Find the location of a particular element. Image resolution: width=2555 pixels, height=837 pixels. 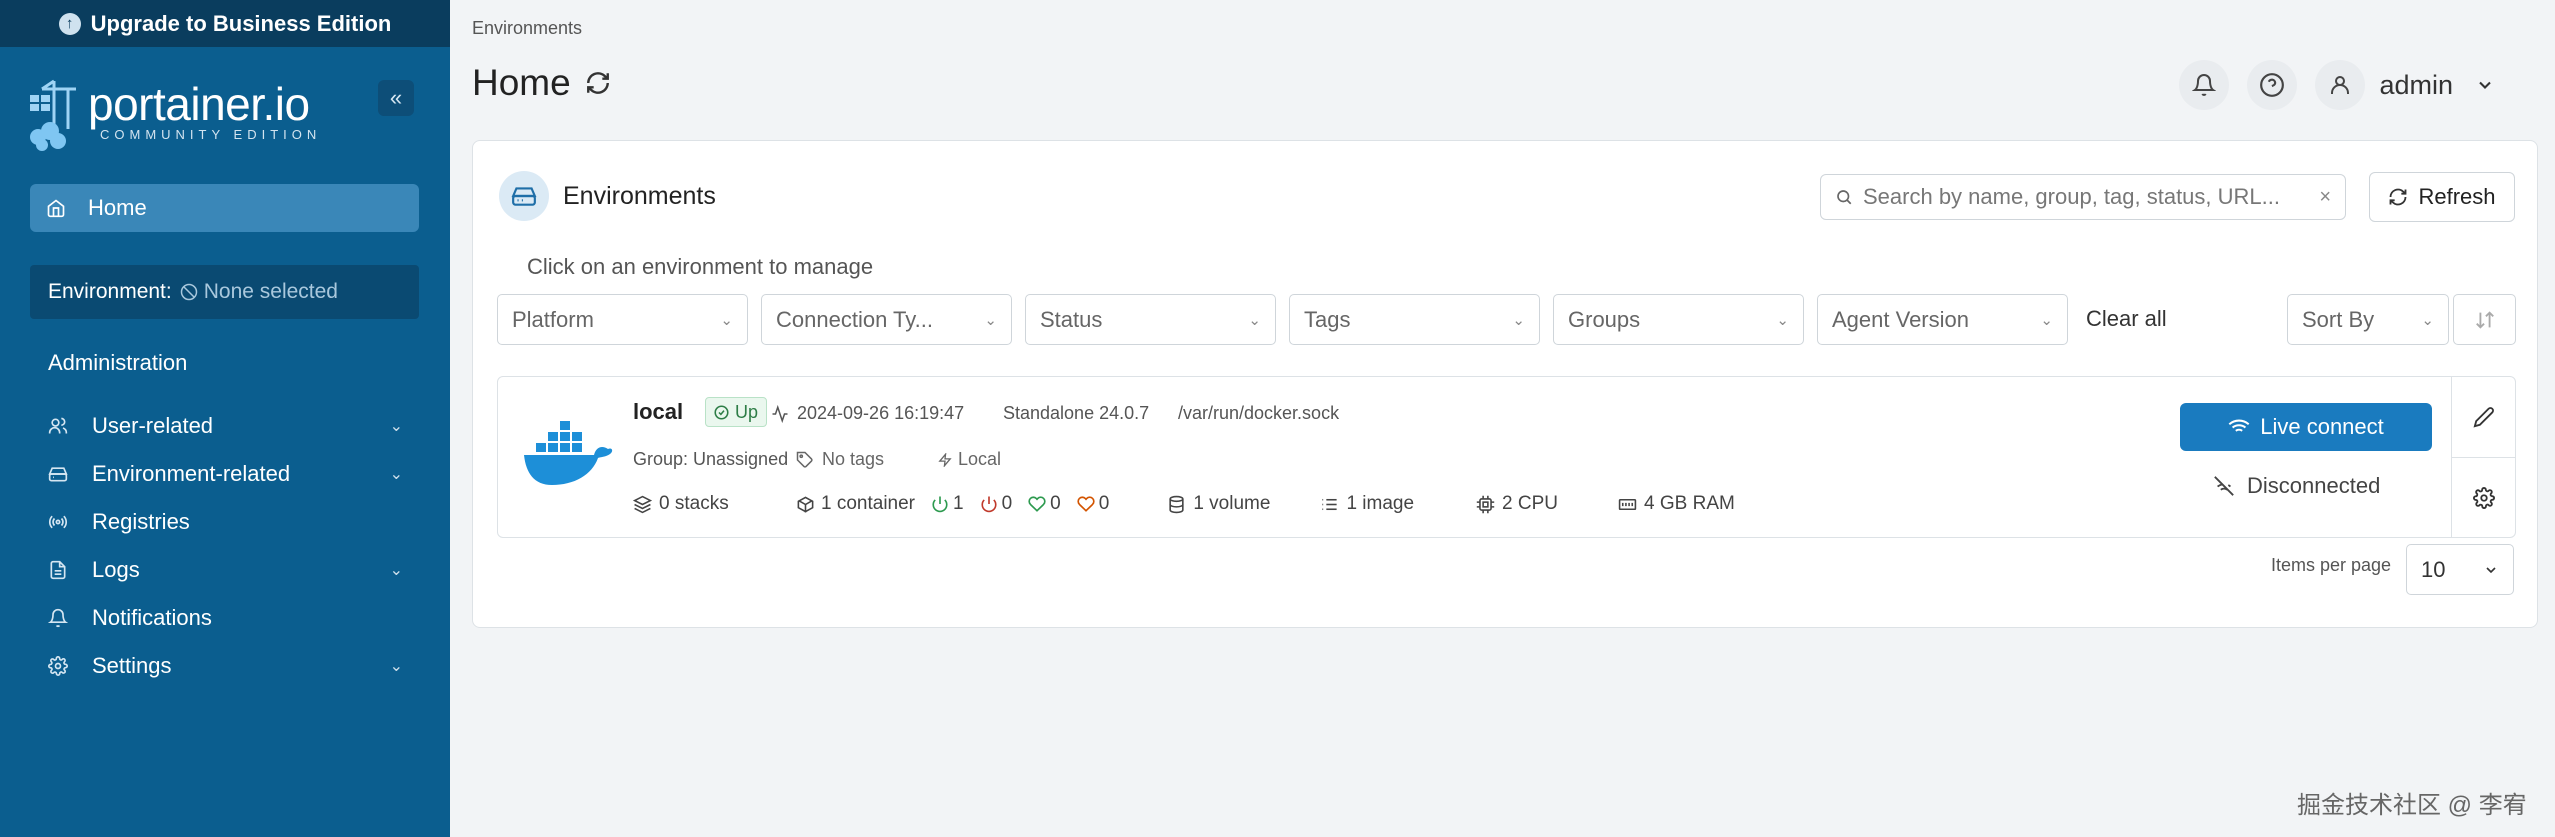

volumes-text: 1 volume is located at coordinates (1232, 503).